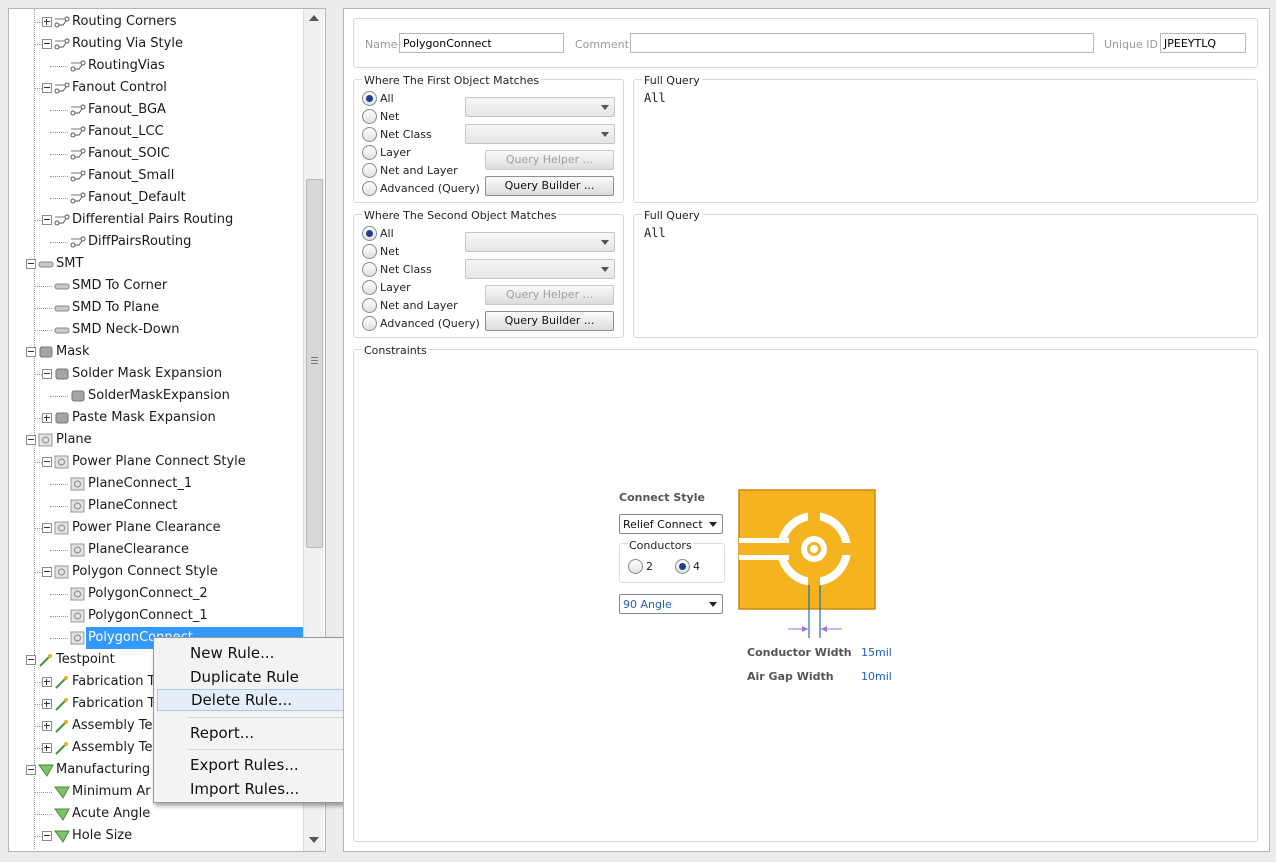  Describe the element at coordinates (387, 233) in the screenshot. I see `radio-label: All` at that location.